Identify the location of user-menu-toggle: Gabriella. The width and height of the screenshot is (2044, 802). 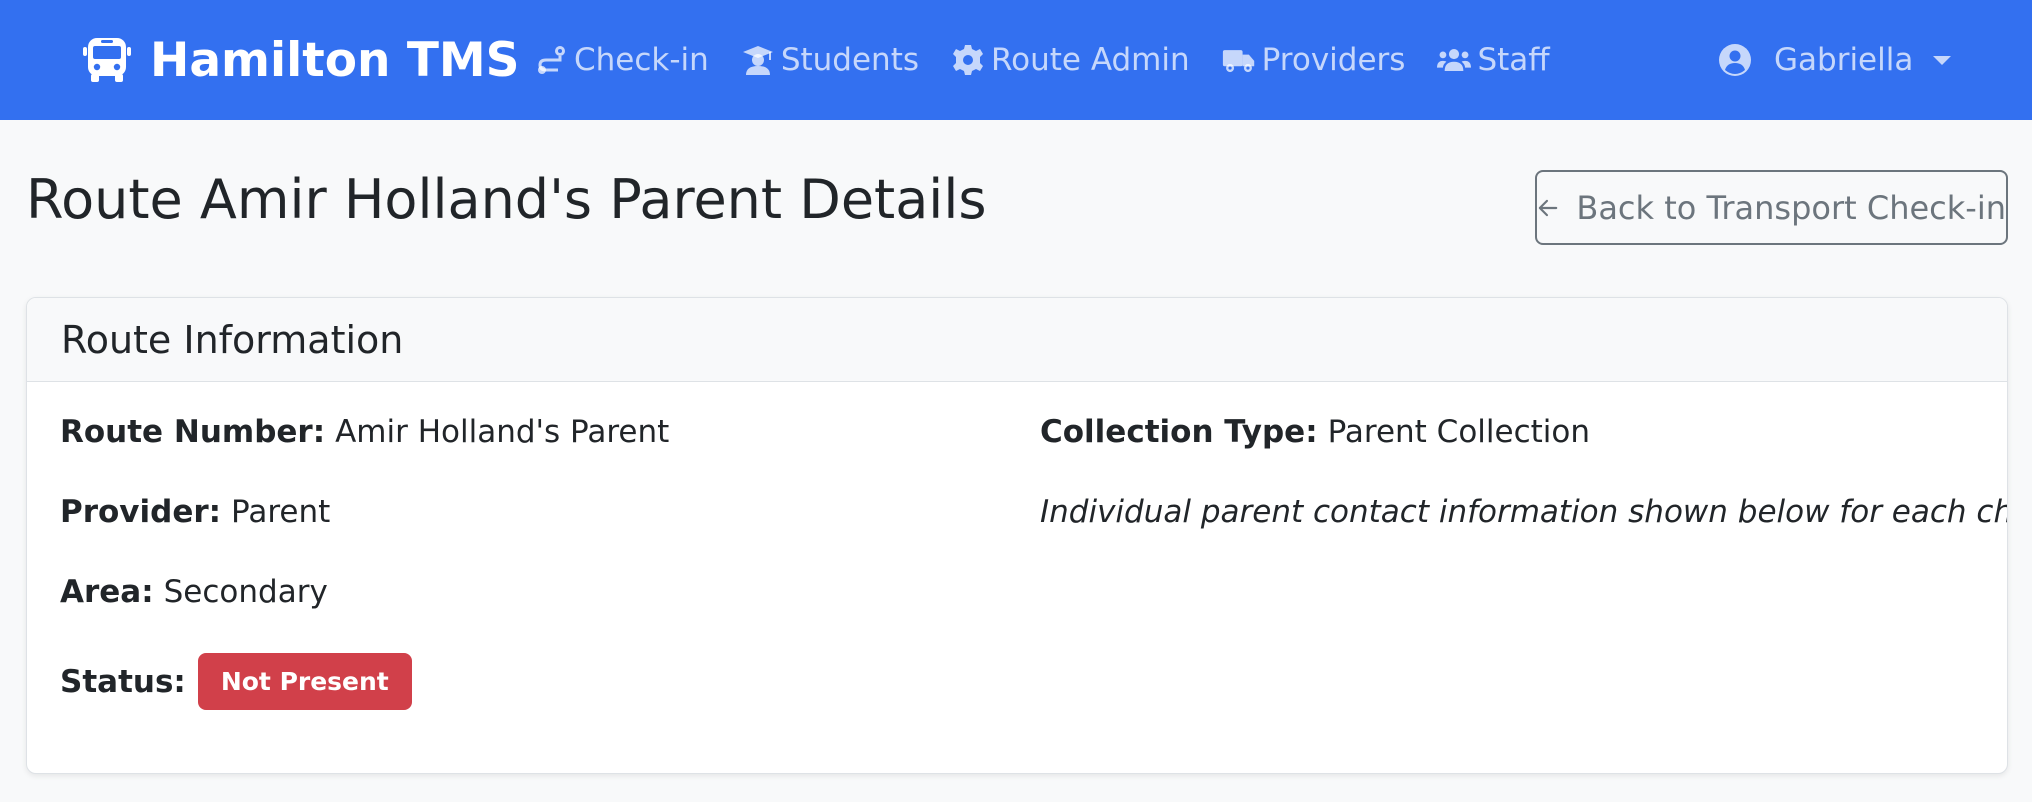
(1835, 60).